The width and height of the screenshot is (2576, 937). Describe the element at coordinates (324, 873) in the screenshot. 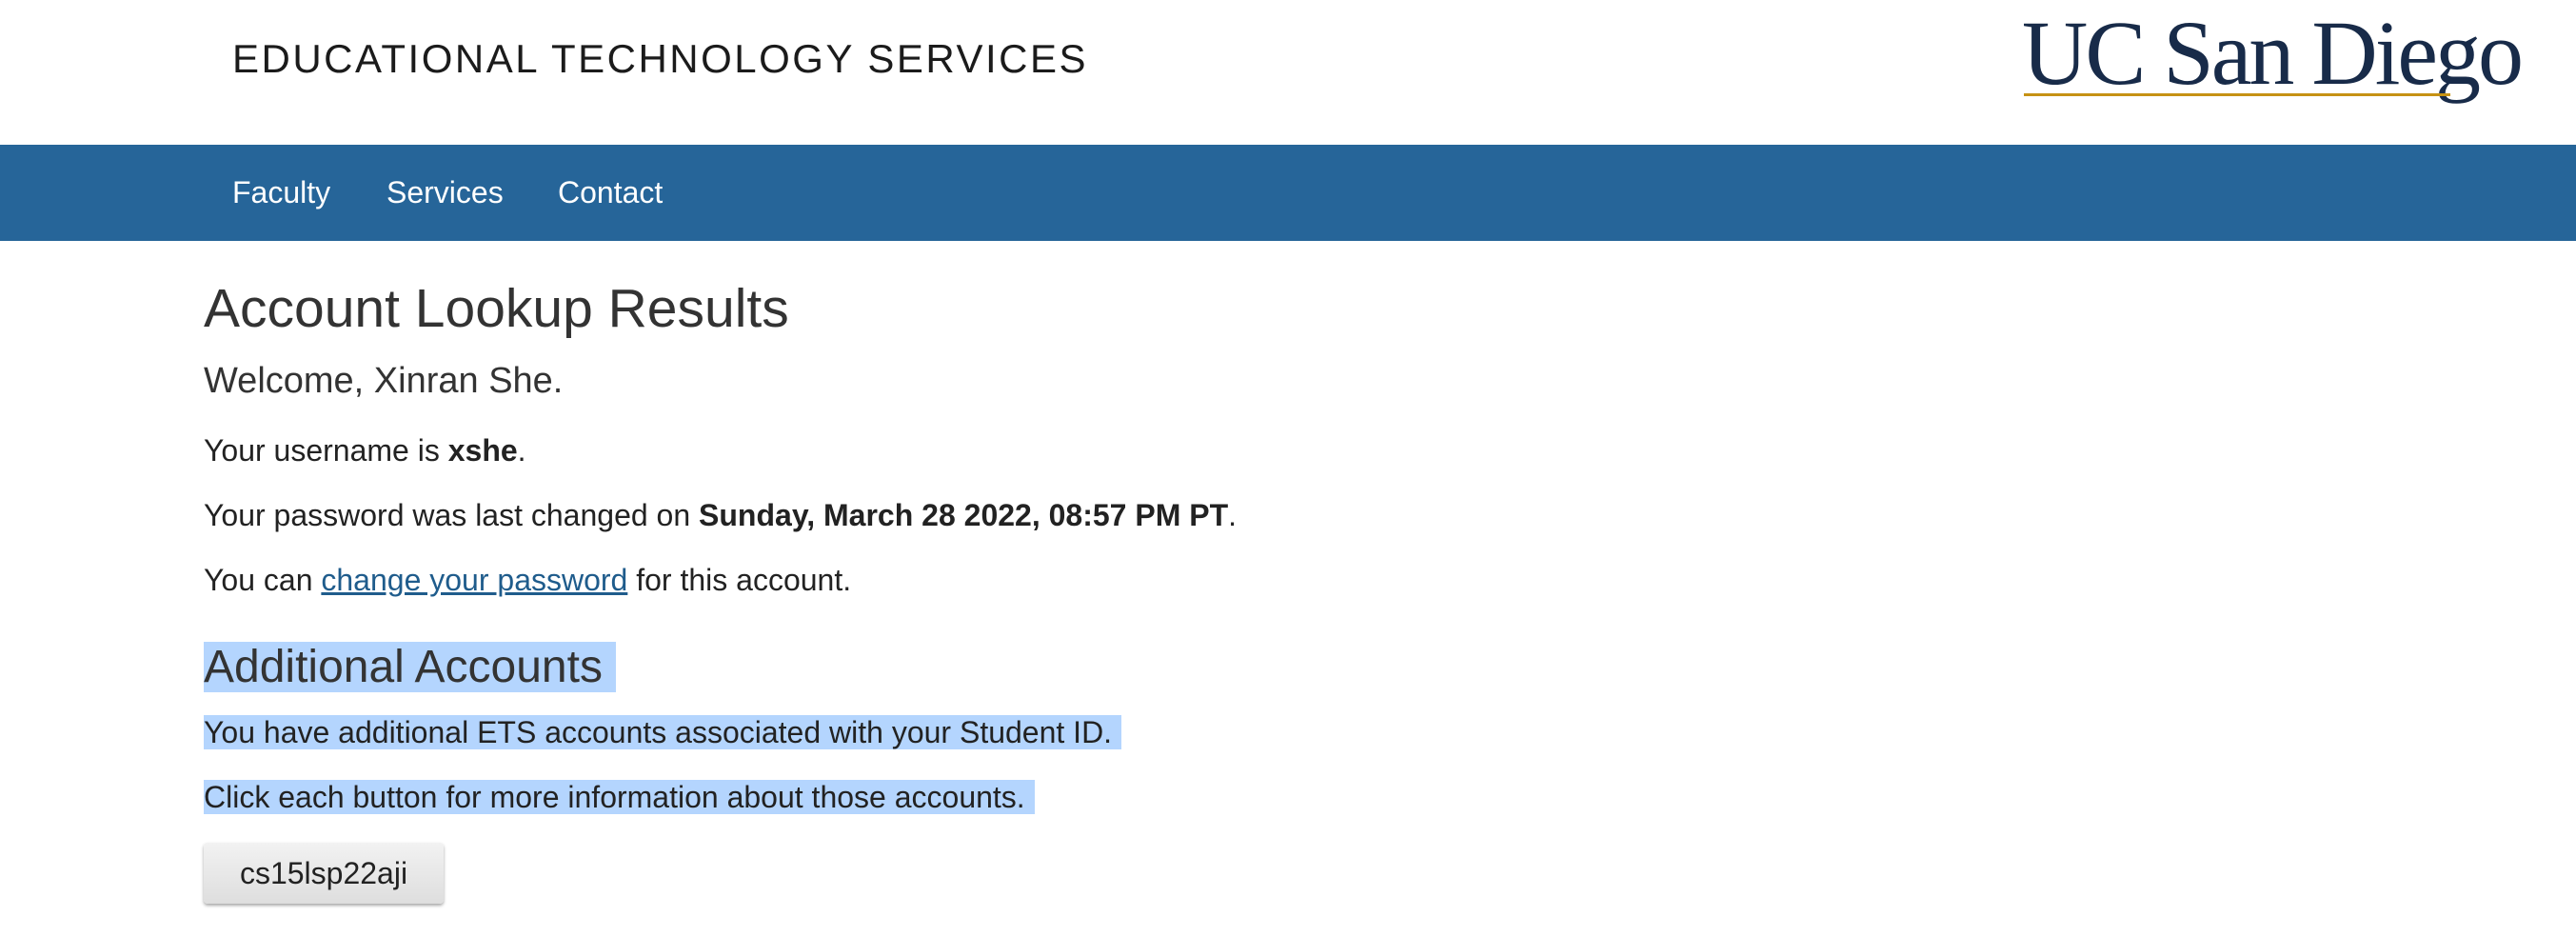

I see `account-button-cs15lsp22aji: cs15lsp22aji` at that location.